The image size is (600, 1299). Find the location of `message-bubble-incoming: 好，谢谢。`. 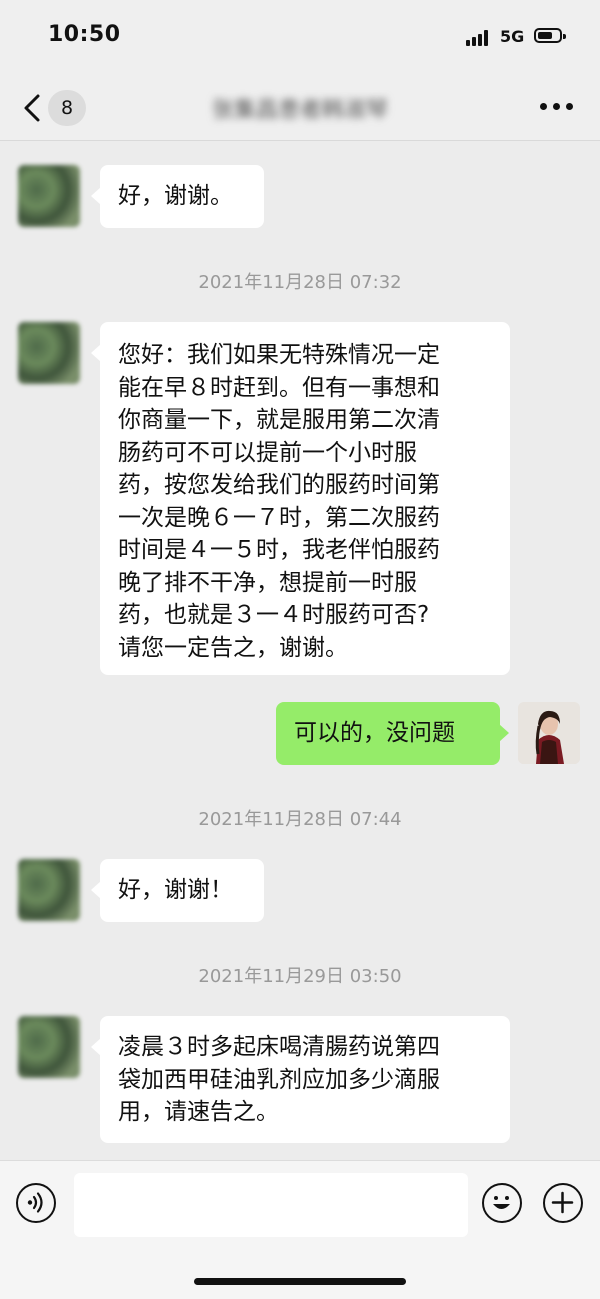

message-bubble-incoming: 好，谢谢。 is located at coordinates (177, 196).